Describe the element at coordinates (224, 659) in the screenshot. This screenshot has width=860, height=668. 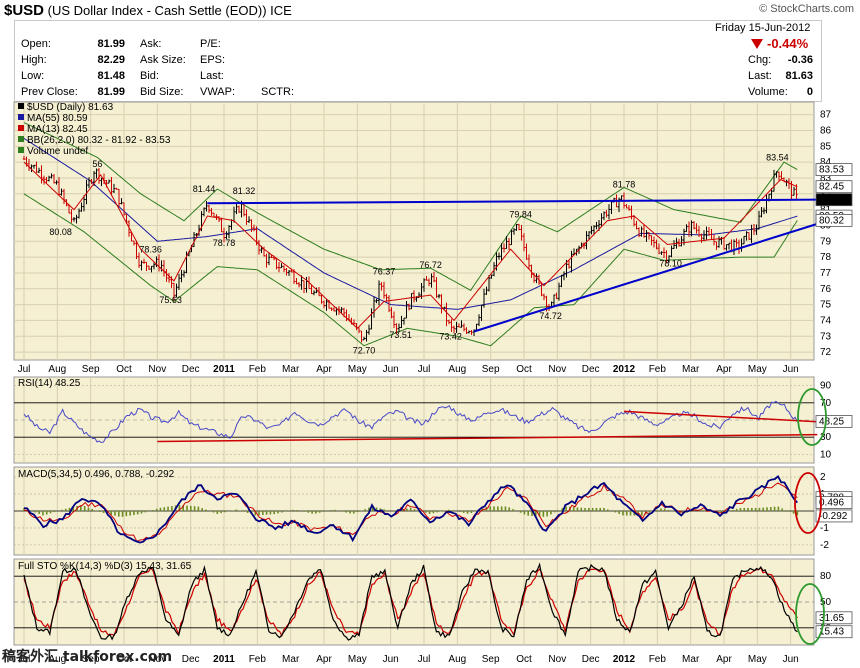
I see `x-tick-label-bottom: 2011` at that location.